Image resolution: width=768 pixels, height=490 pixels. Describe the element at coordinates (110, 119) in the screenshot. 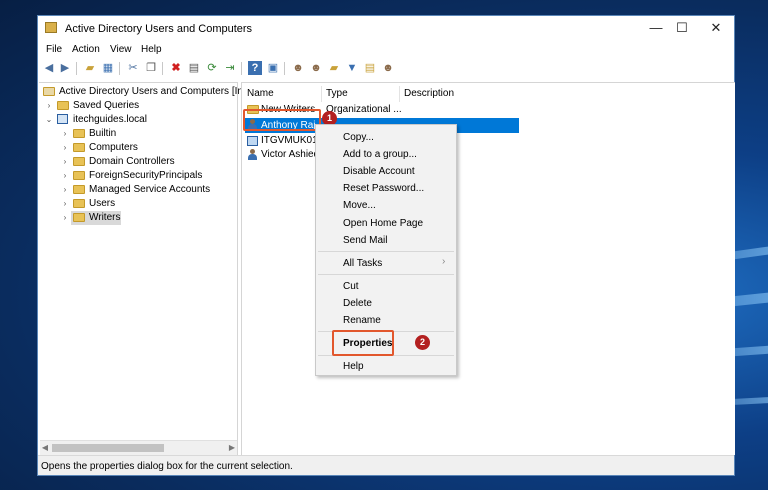

I see `tree-item-label: itechguides.local` at that location.